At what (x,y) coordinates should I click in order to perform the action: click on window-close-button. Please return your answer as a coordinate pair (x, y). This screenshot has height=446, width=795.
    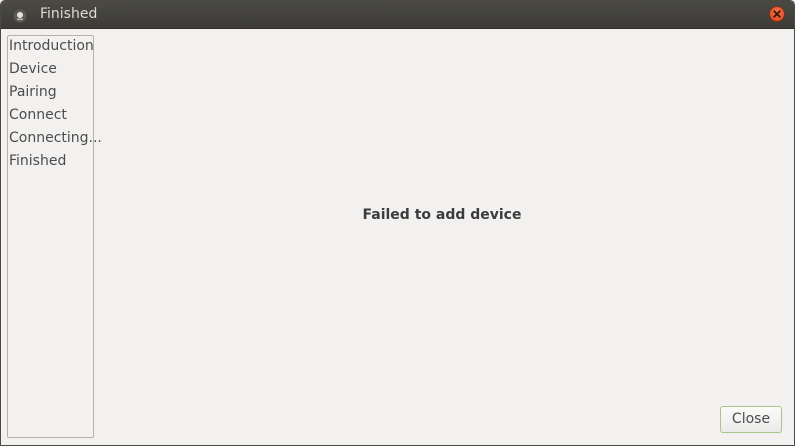
    Looking at the image, I should click on (777, 14).